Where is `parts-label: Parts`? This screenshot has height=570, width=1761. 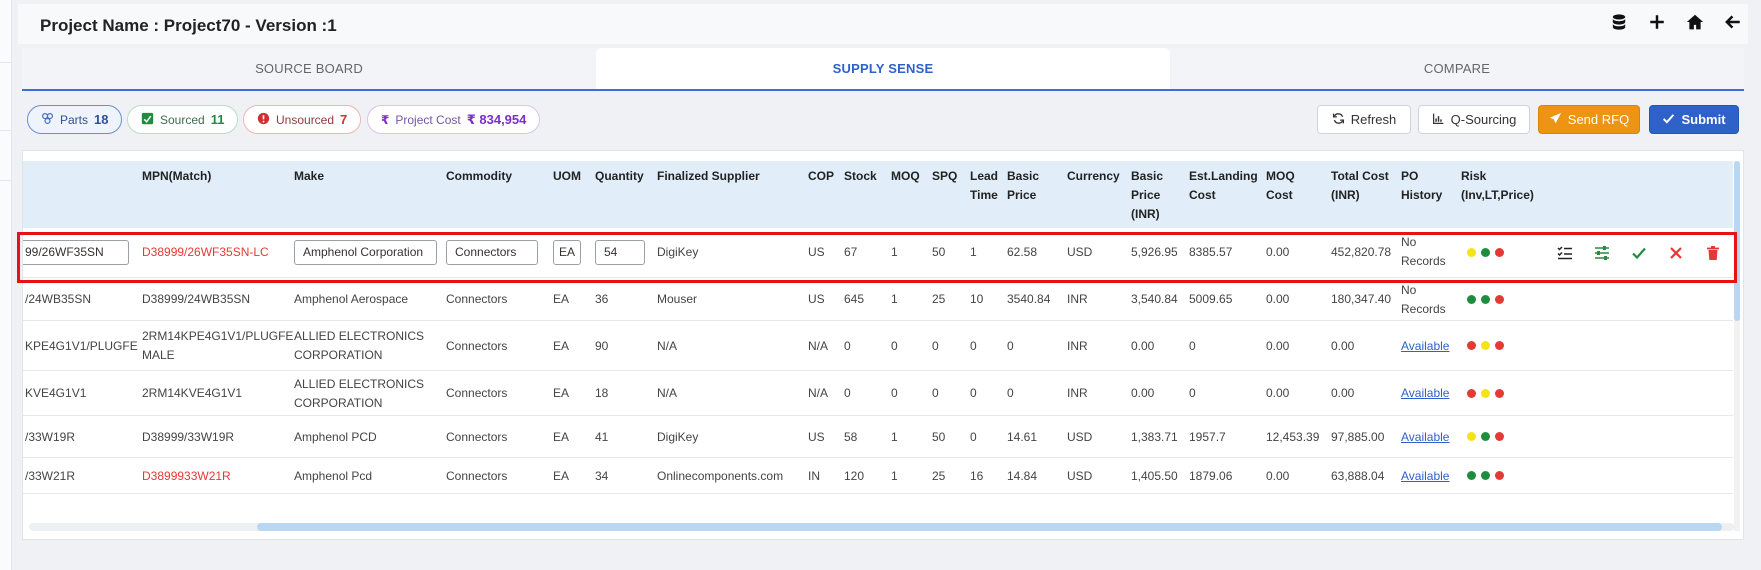 parts-label: Parts is located at coordinates (74, 119).